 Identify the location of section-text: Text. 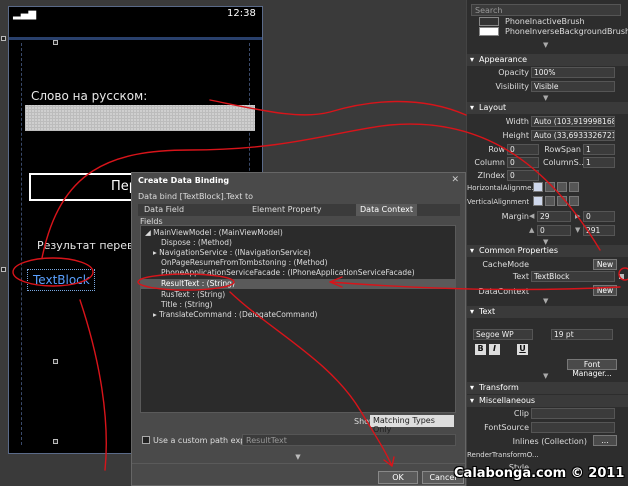
(547, 312).